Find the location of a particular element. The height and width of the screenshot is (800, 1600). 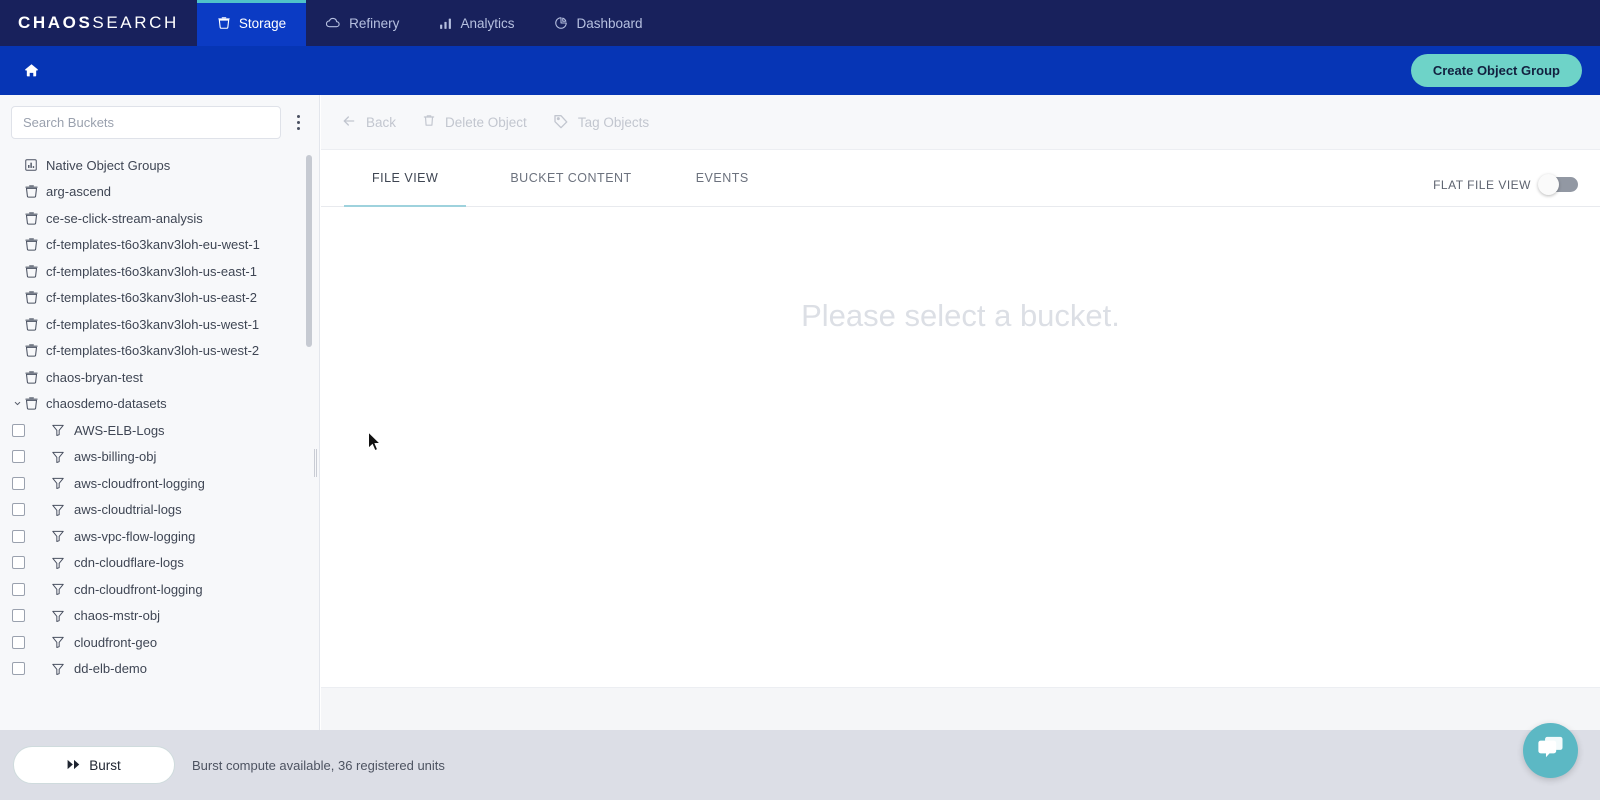

bucket-item-label: cf-templates-t6o3kanv3loh-us-east-2 is located at coordinates (151, 298).